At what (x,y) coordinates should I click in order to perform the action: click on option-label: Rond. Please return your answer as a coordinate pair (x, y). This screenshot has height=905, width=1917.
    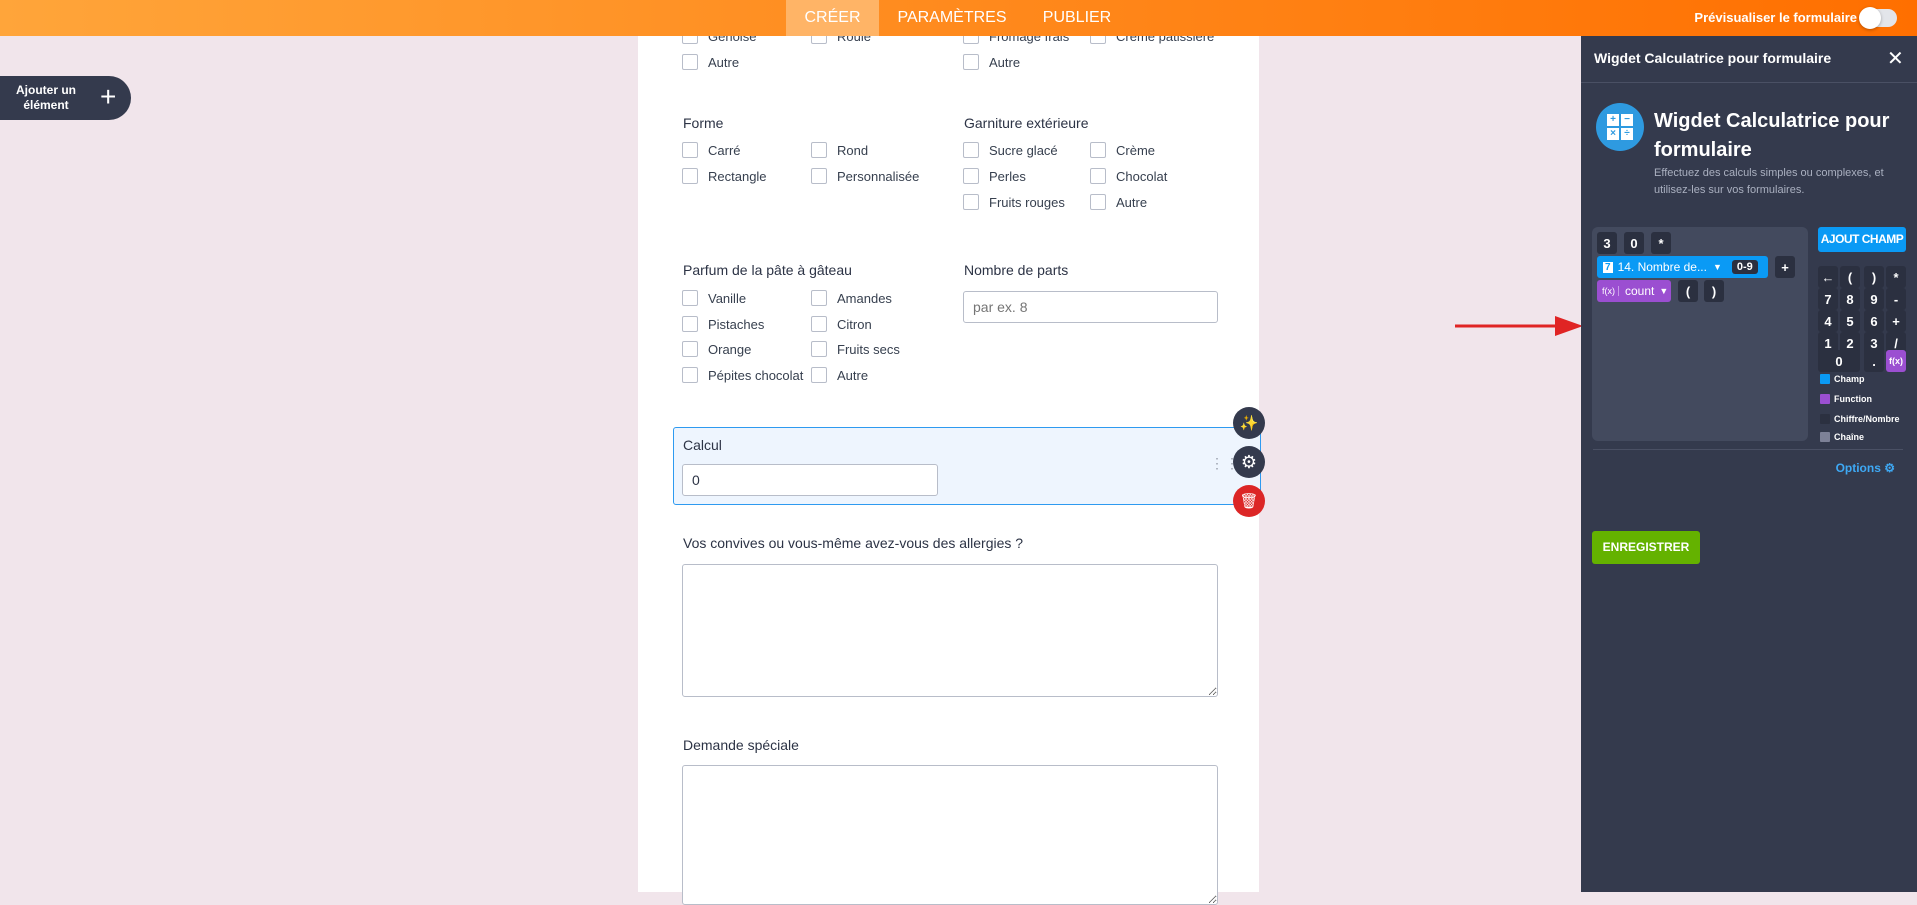
    Looking at the image, I should click on (853, 150).